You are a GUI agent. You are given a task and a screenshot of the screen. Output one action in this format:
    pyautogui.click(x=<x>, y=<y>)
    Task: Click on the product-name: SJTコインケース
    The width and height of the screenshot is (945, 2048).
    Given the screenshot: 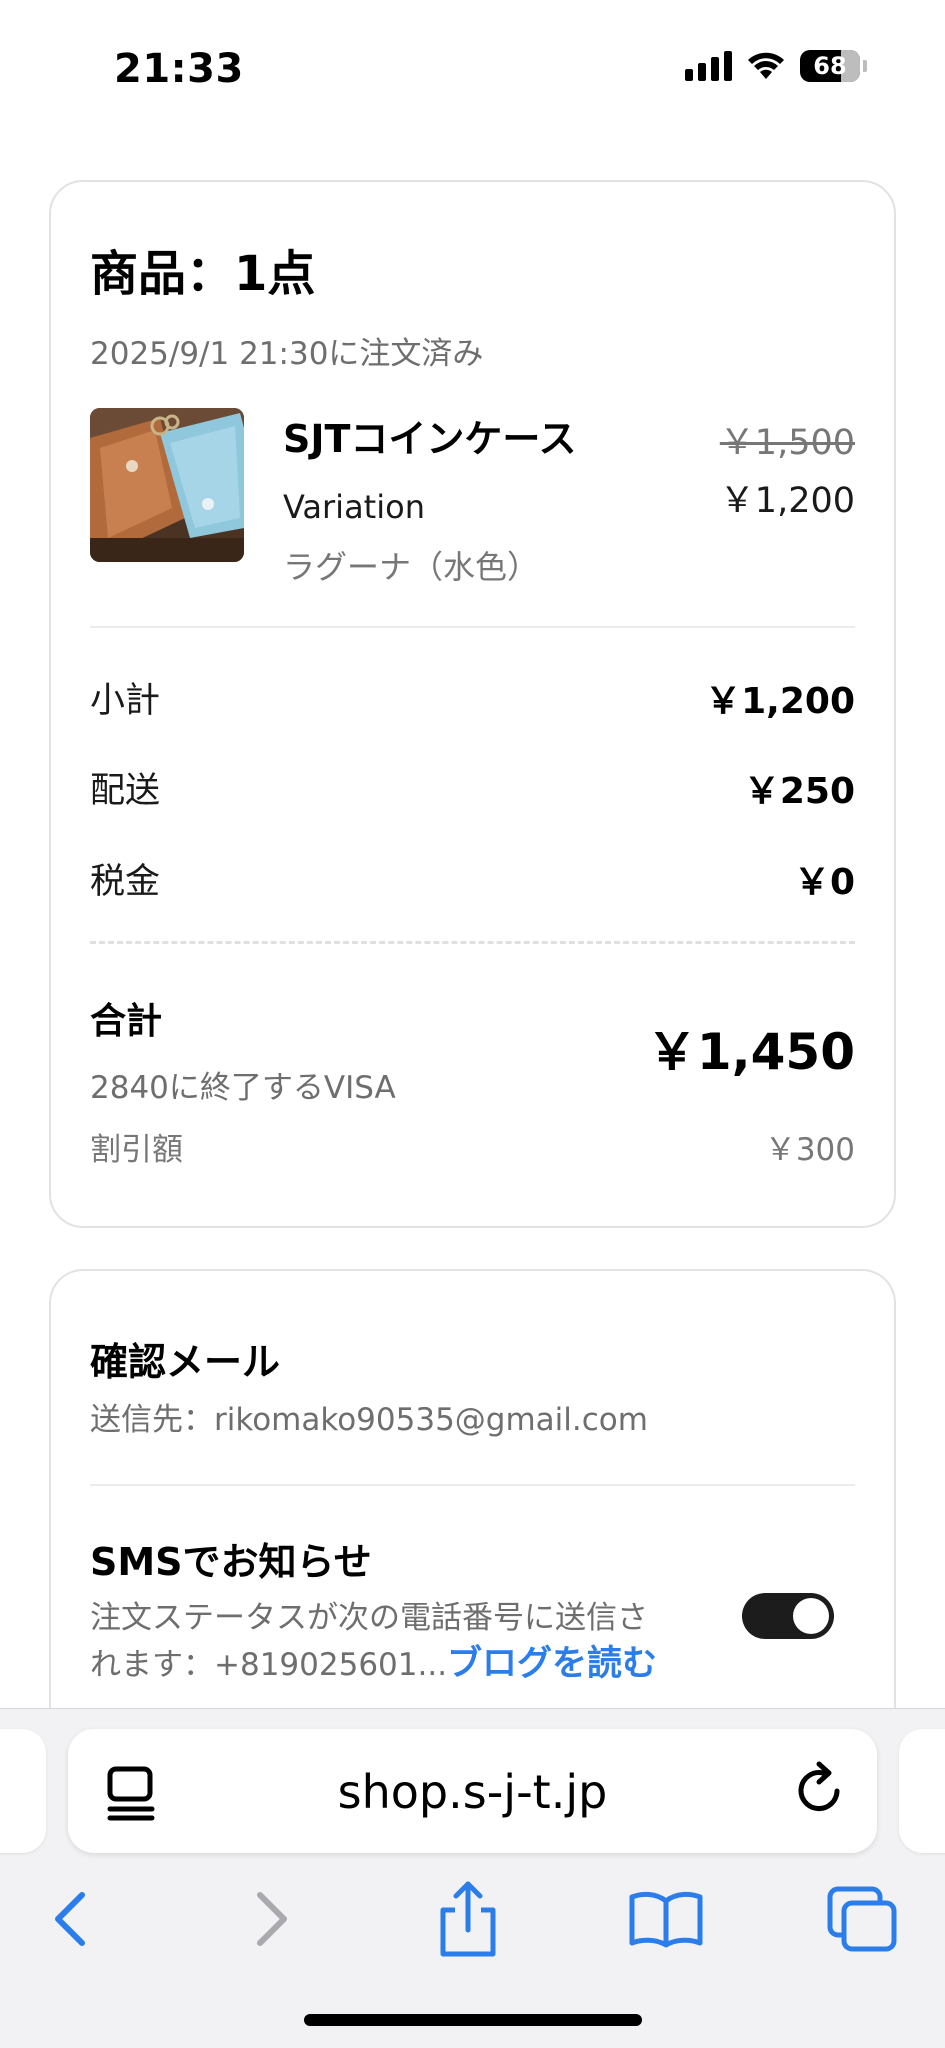 What is the action you would take?
    pyautogui.click(x=430, y=435)
    